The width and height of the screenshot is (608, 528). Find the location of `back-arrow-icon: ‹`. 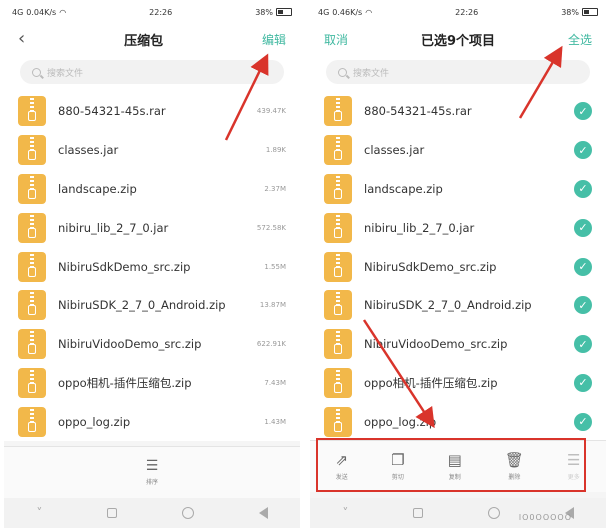

back-arrow-icon: ‹ is located at coordinates (21, 39).